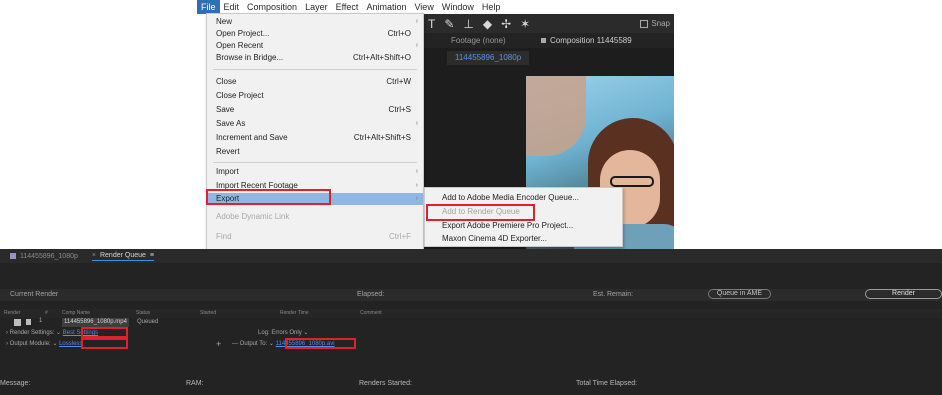 The width and height of the screenshot is (942, 395). I want to click on tab-footage: Footage (none), so click(482, 40).